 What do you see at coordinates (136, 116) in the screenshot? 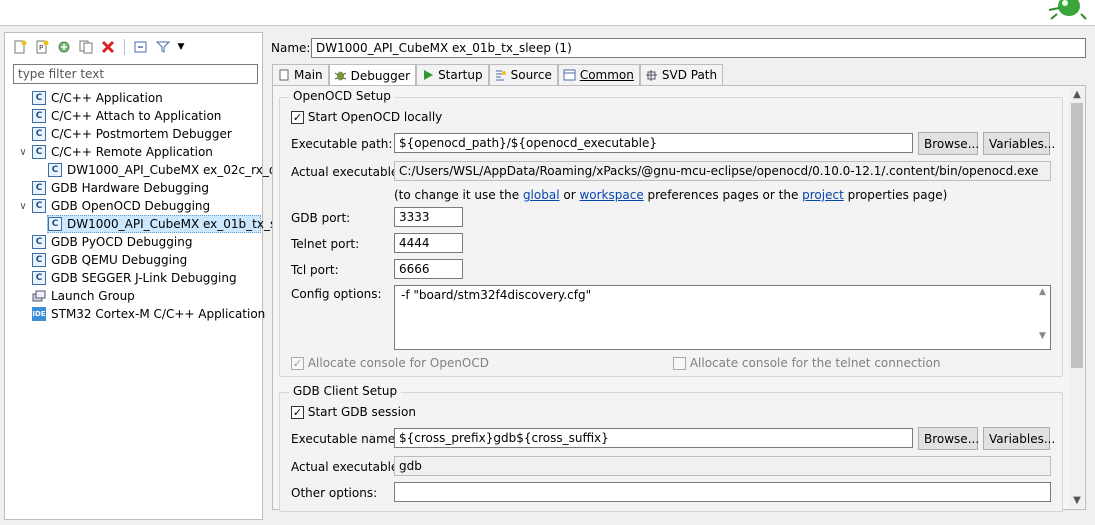
I see `tree-item-label: C/C++ Attach to Application` at bounding box center [136, 116].